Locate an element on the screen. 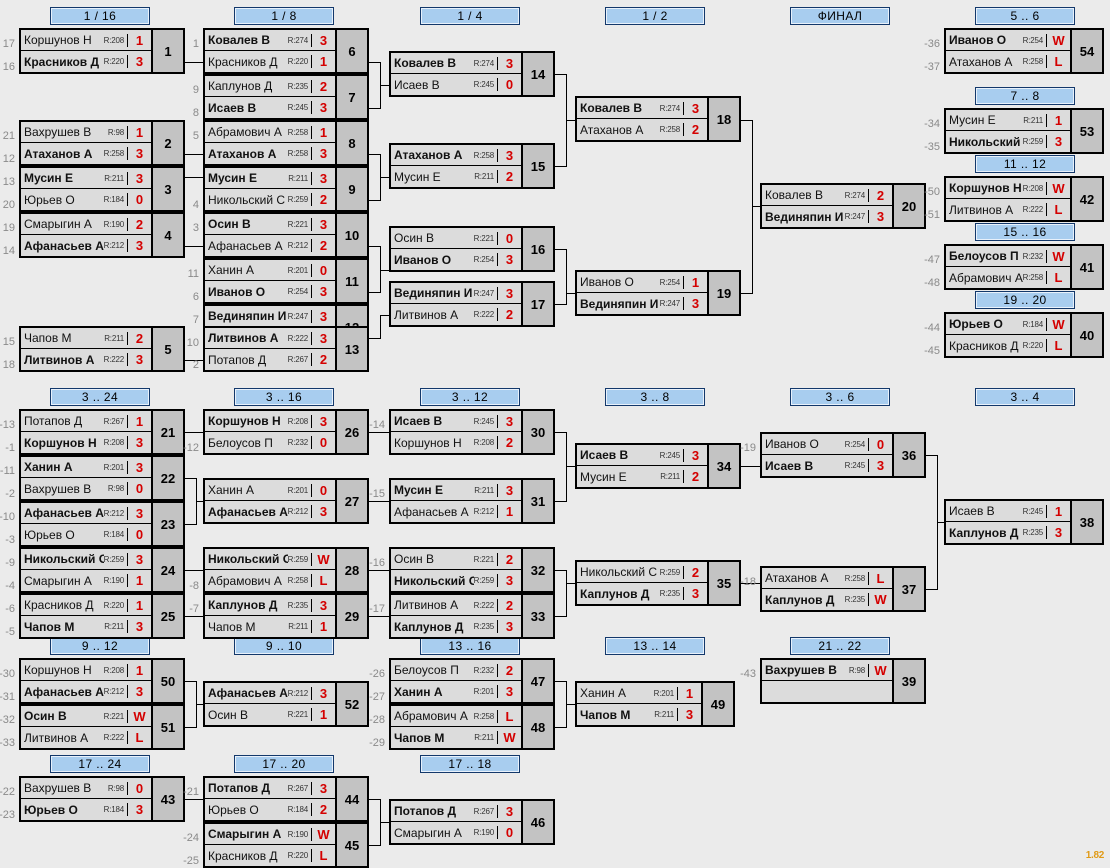 The height and width of the screenshot is (868, 1110). match-box: Коршунов Н R:208 W Литвинов А R:222 L 42 is located at coordinates (1024, 199).